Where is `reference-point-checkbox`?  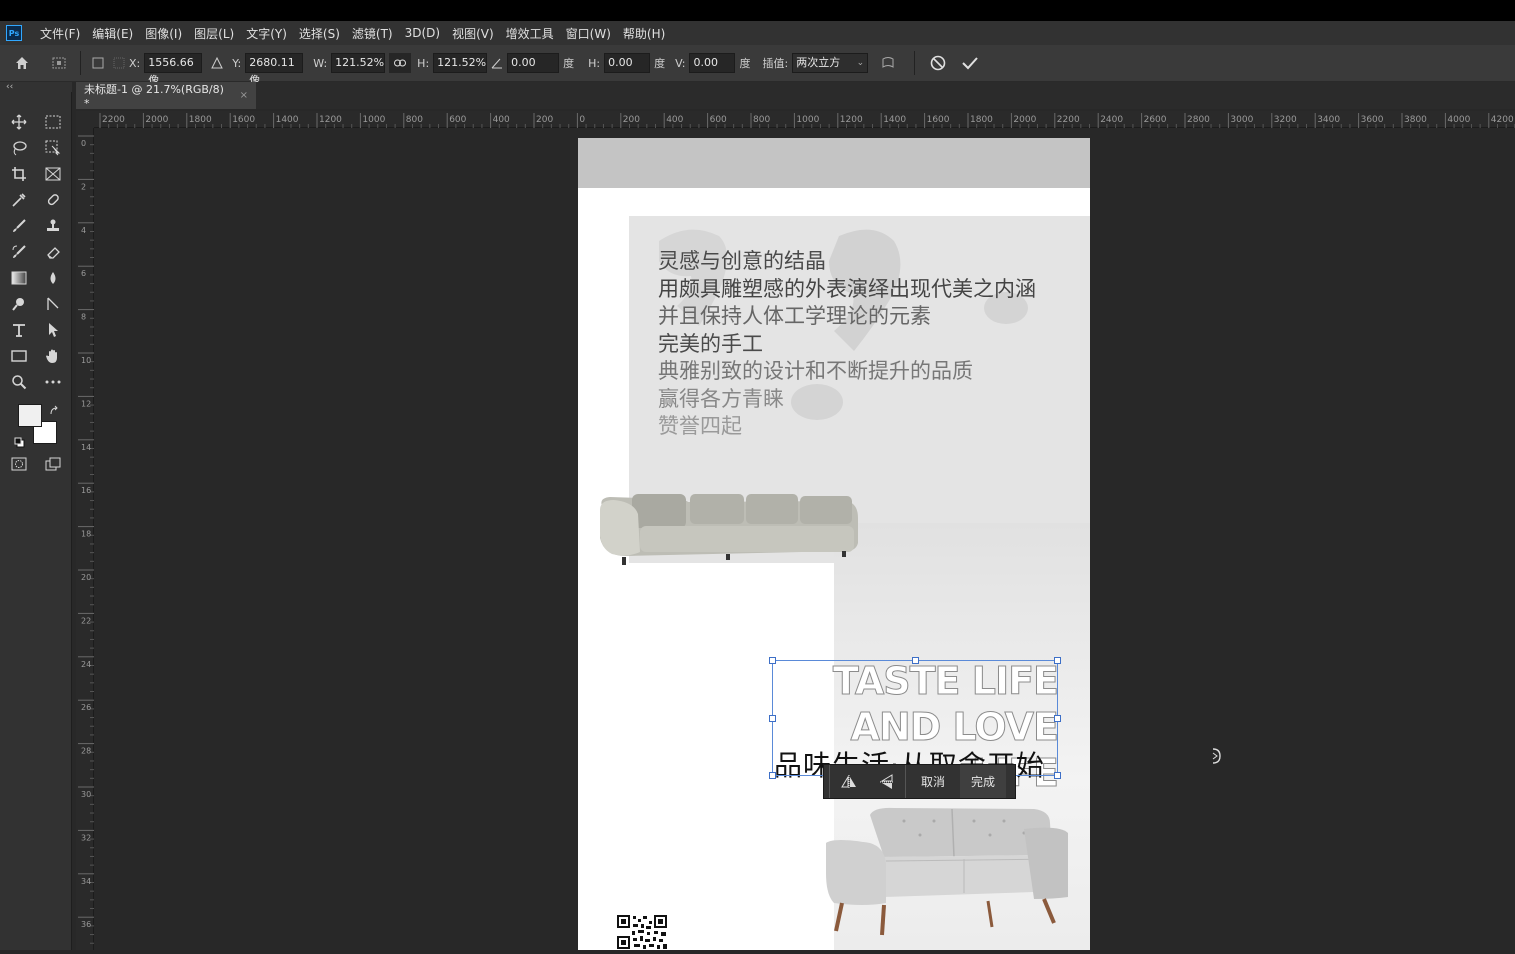 reference-point-checkbox is located at coordinates (98, 63).